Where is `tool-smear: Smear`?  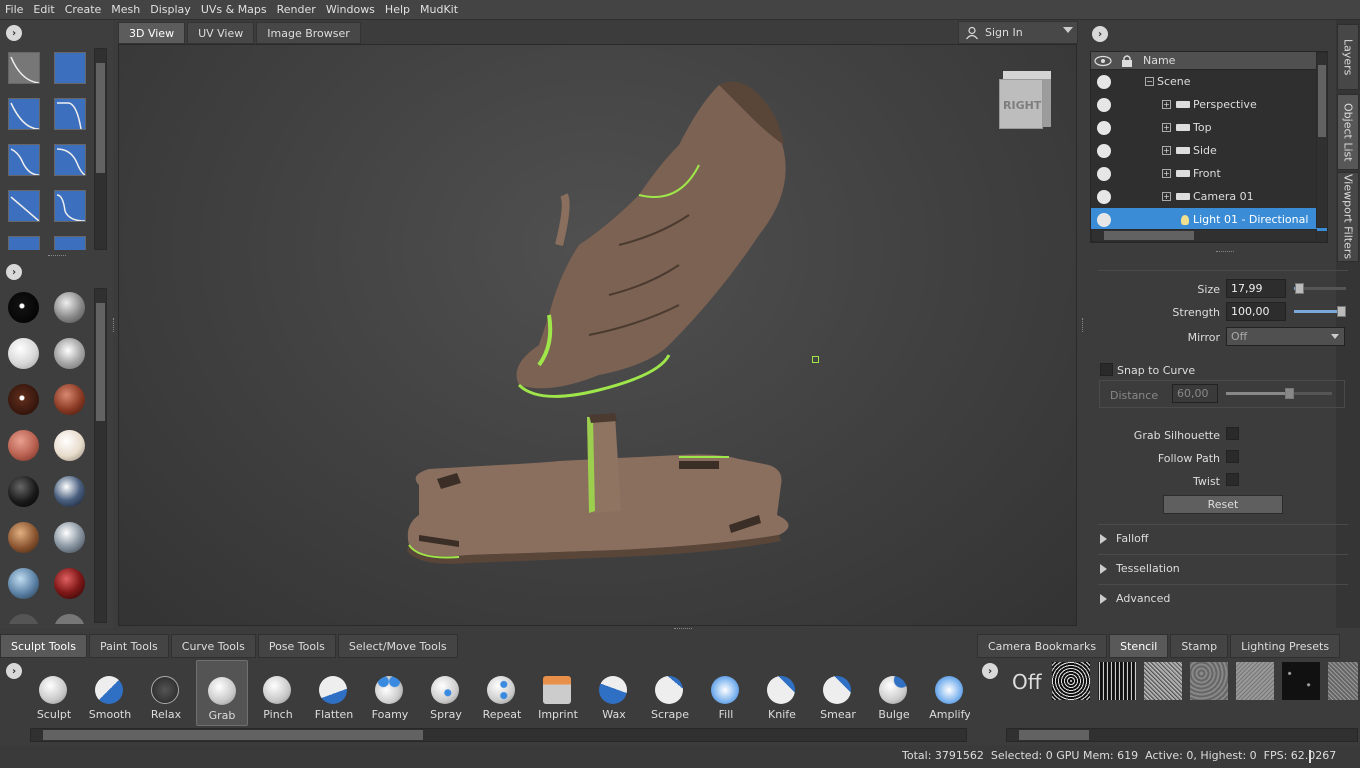 tool-smear: Smear is located at coordinates (838, 693).